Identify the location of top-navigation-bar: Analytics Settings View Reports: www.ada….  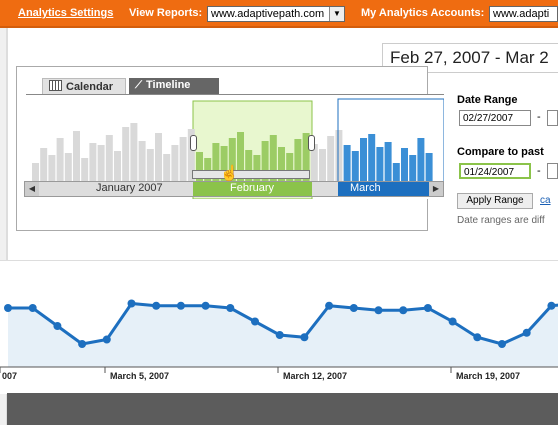
(279, 14).